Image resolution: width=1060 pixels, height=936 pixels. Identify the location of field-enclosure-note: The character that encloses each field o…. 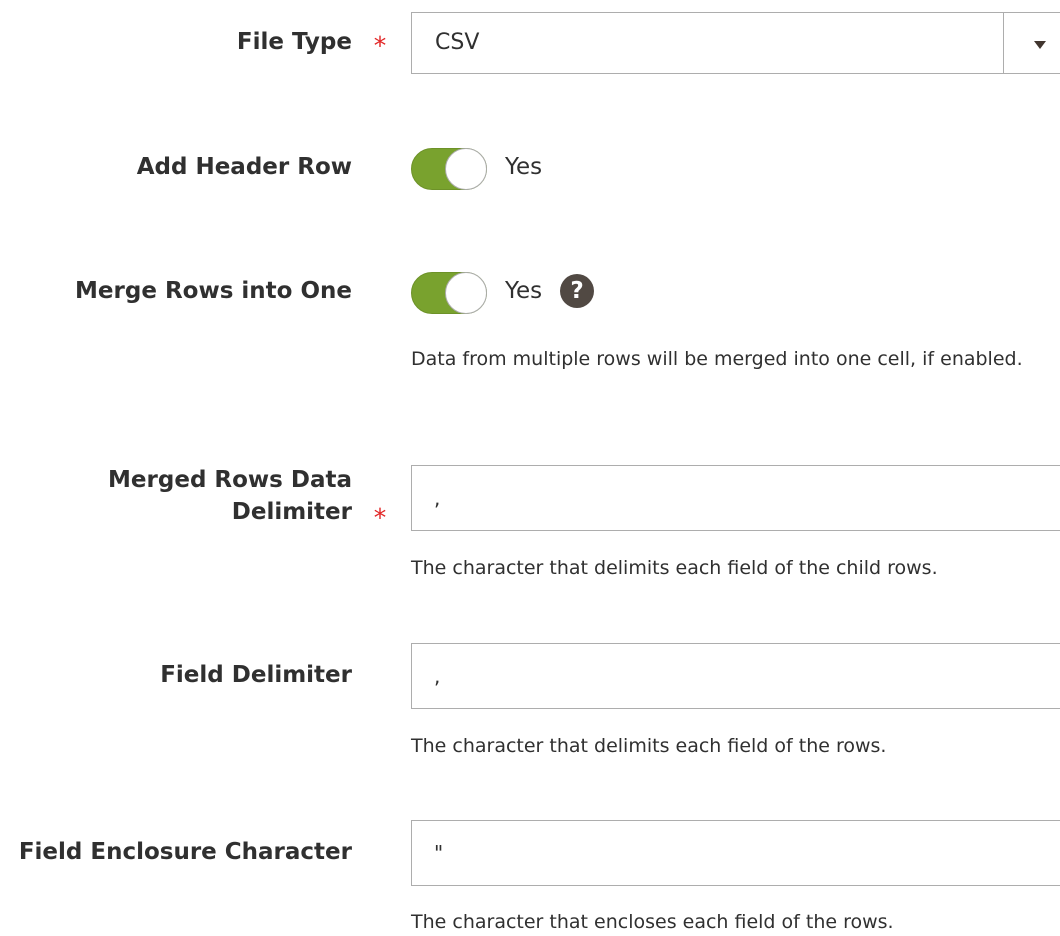
(652, 922).